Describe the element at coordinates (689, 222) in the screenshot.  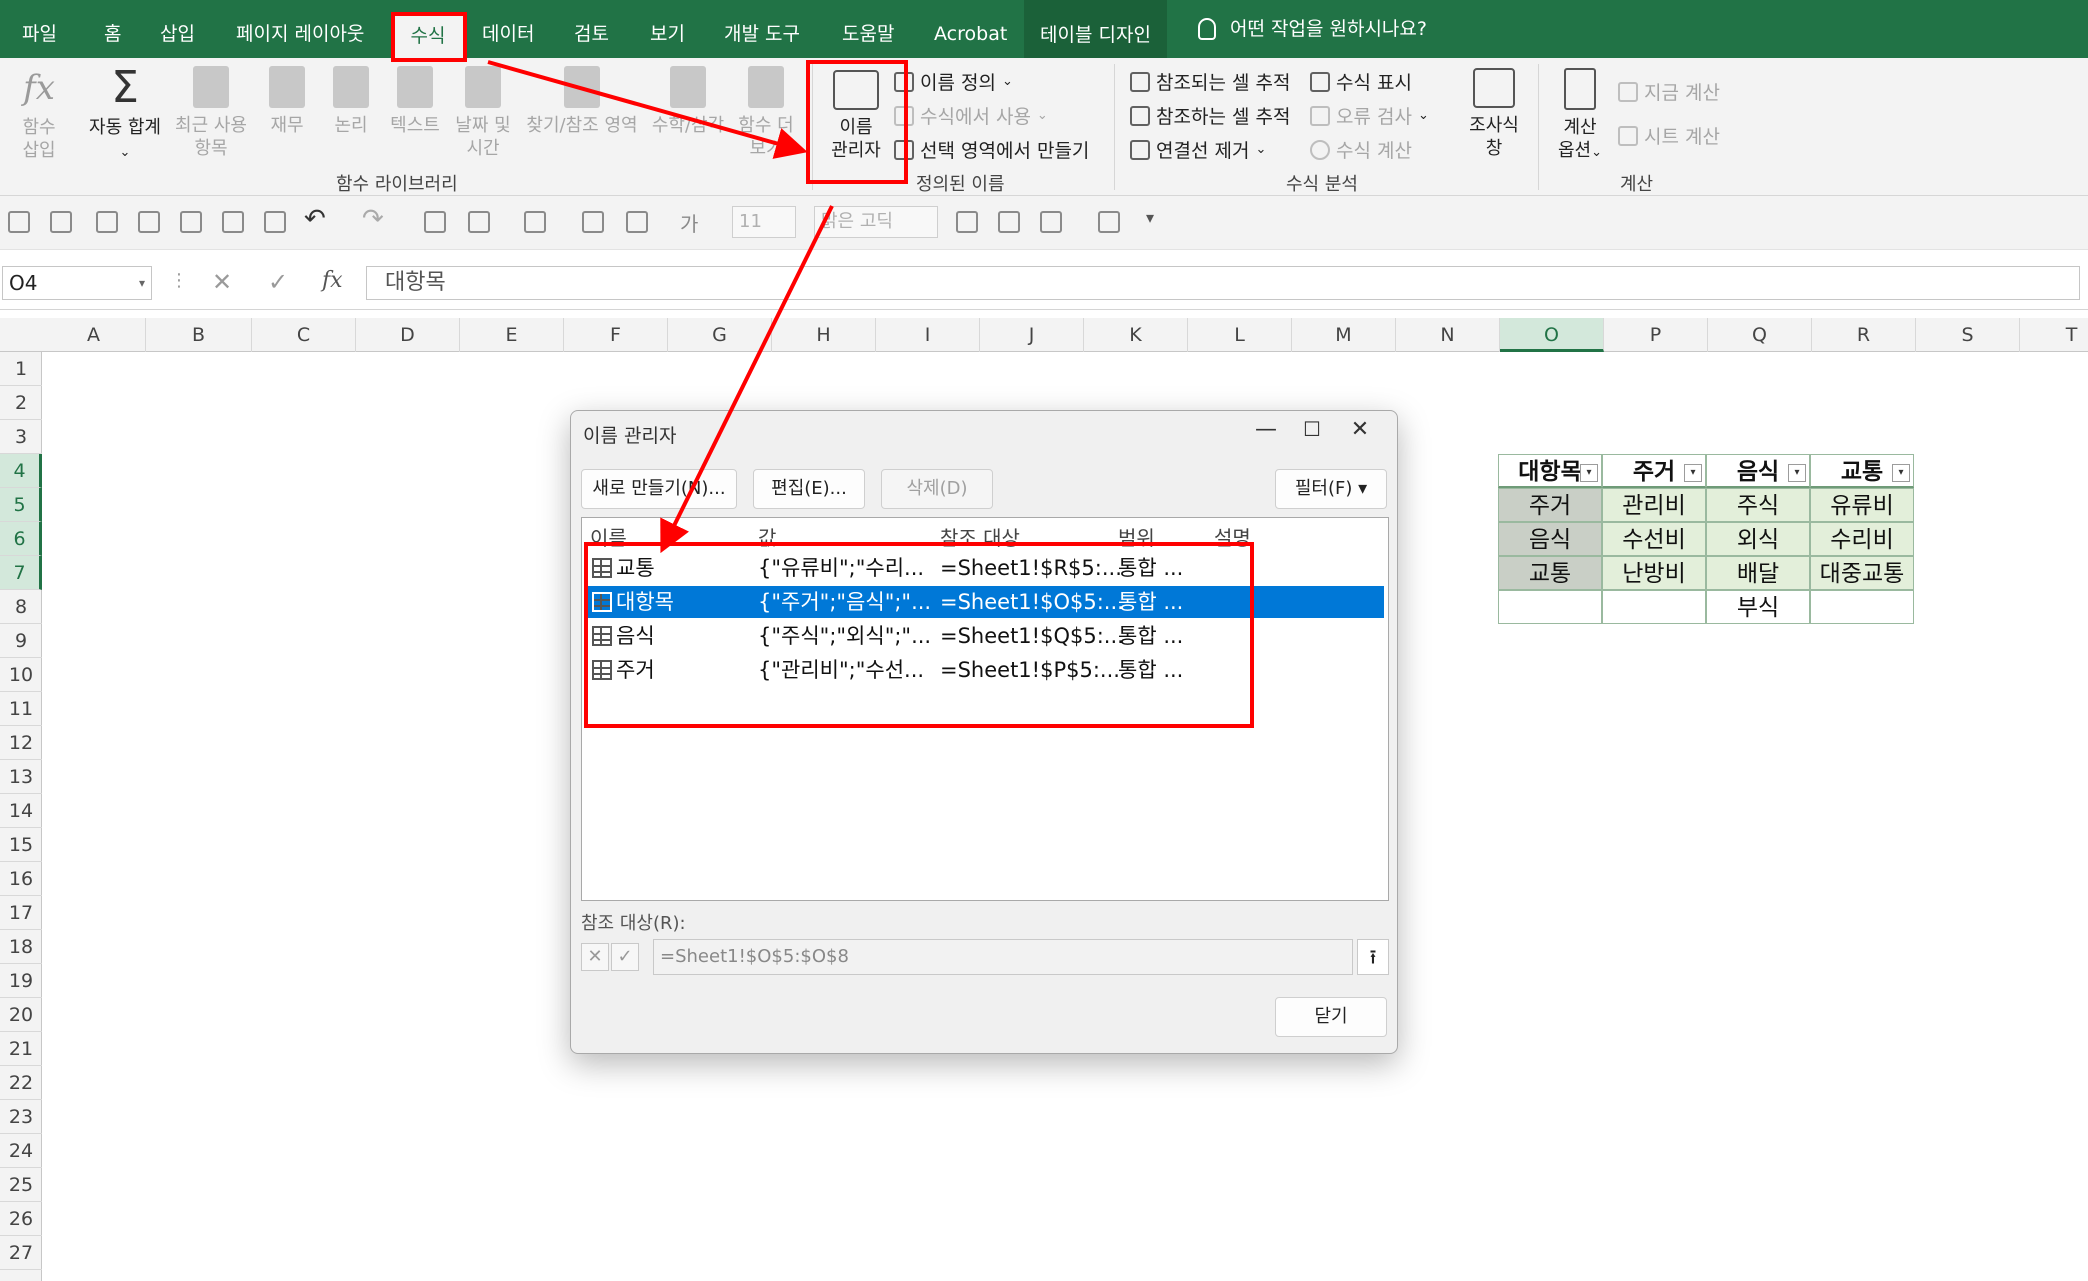
I see `cell-style-button: 가` at that location.